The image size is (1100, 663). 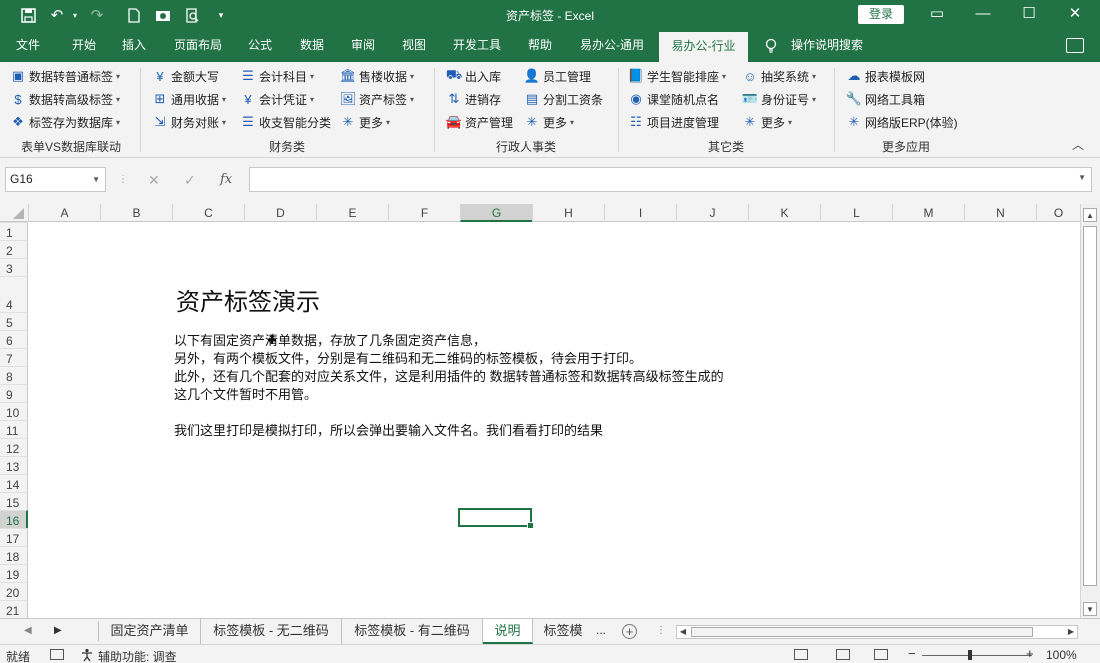 What do you see at coordinates (14, 267) in the screenshot?
I see `row-header: 3` at bounding box center [14, 267].